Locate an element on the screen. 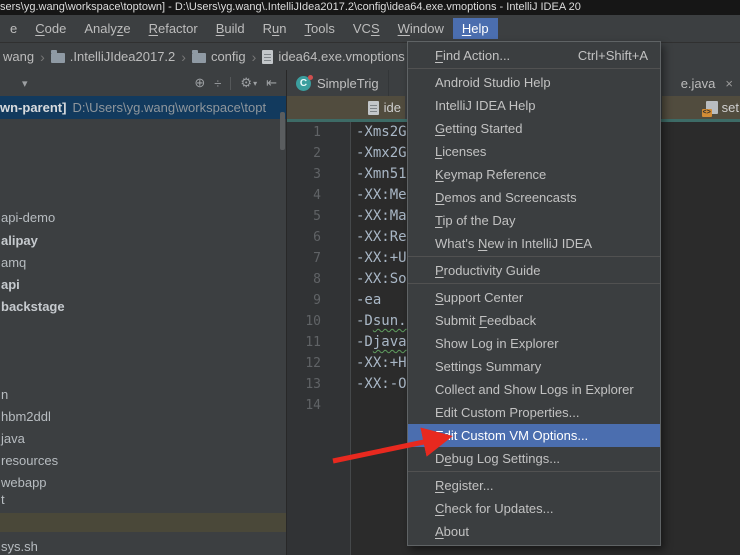 The image size is (740, 555). code-text: -Xms2G is located at coordinates (381, 132).